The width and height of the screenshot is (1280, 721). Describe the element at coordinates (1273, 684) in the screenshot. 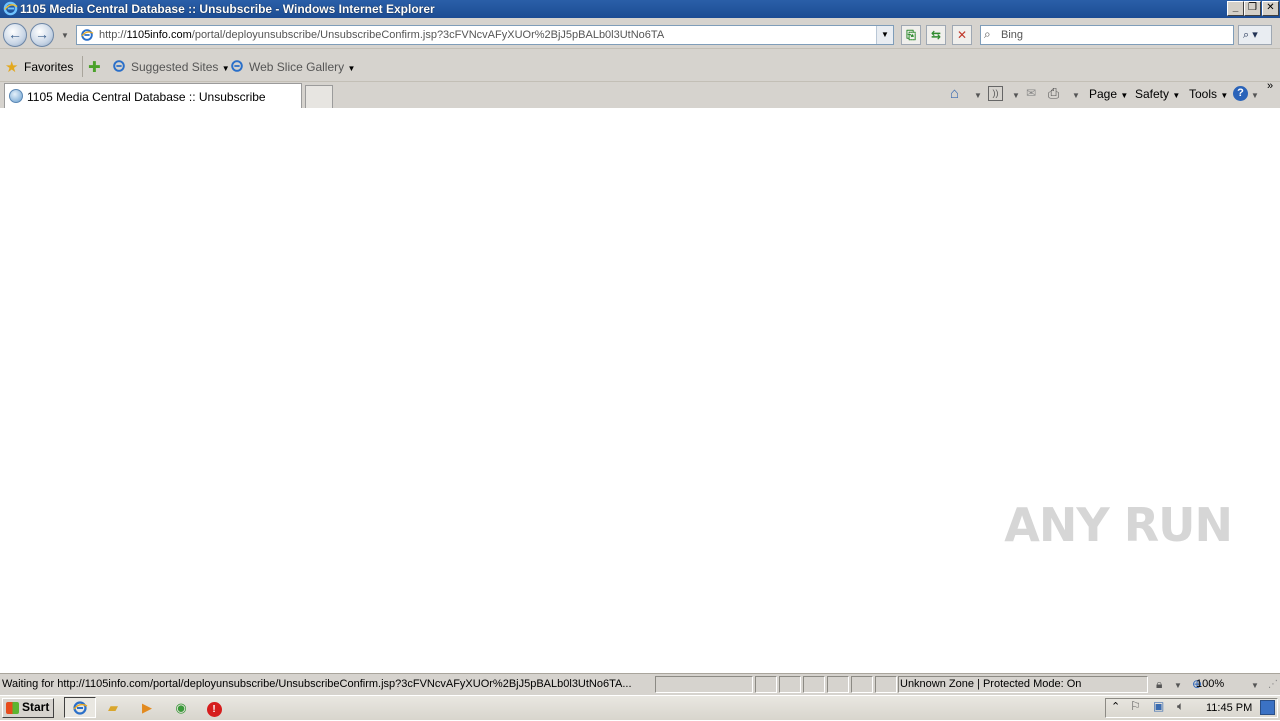

I see `resize-grip-icon: ⋰` at that location.